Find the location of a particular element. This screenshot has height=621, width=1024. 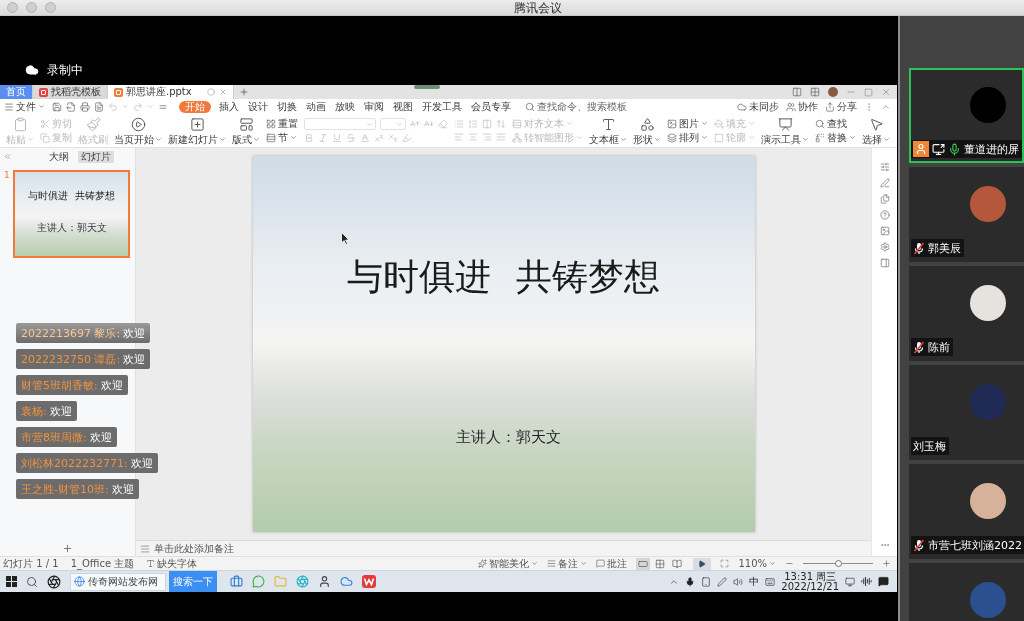

close-button is located at coordinates (12, 7).